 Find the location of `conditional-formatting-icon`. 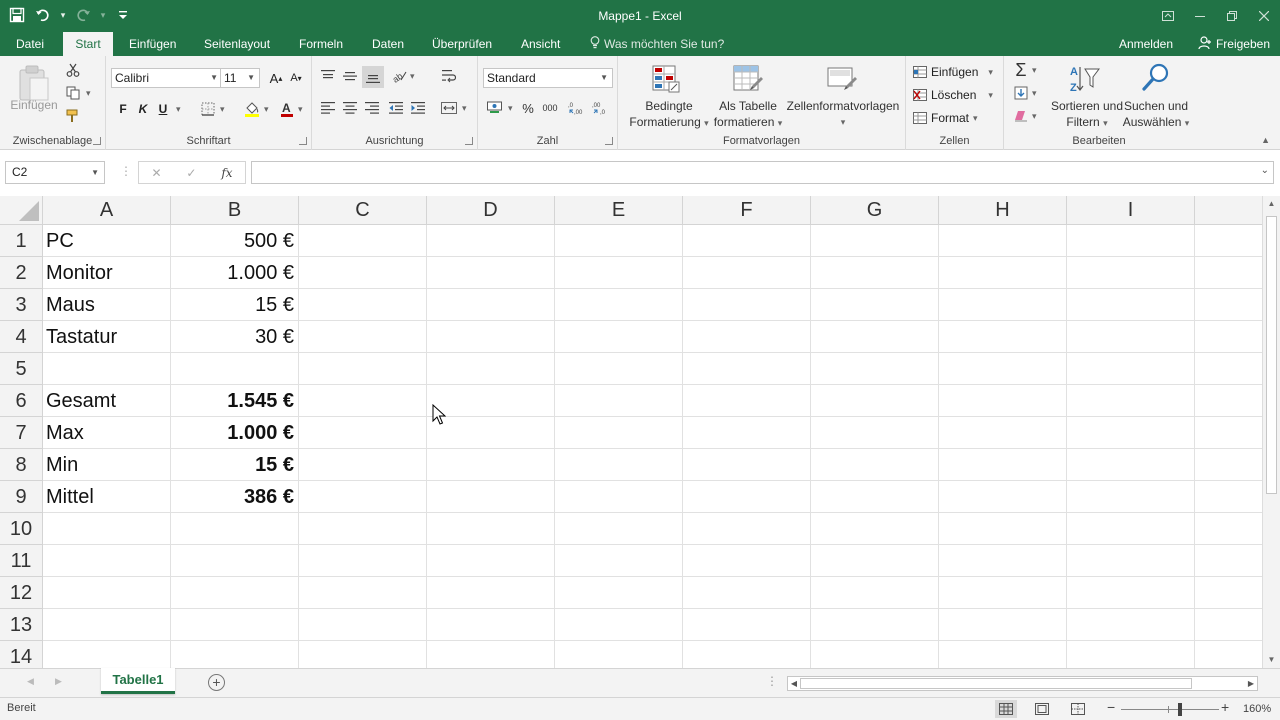

conditional-formatting-icon is located at coordinates (666, 79).